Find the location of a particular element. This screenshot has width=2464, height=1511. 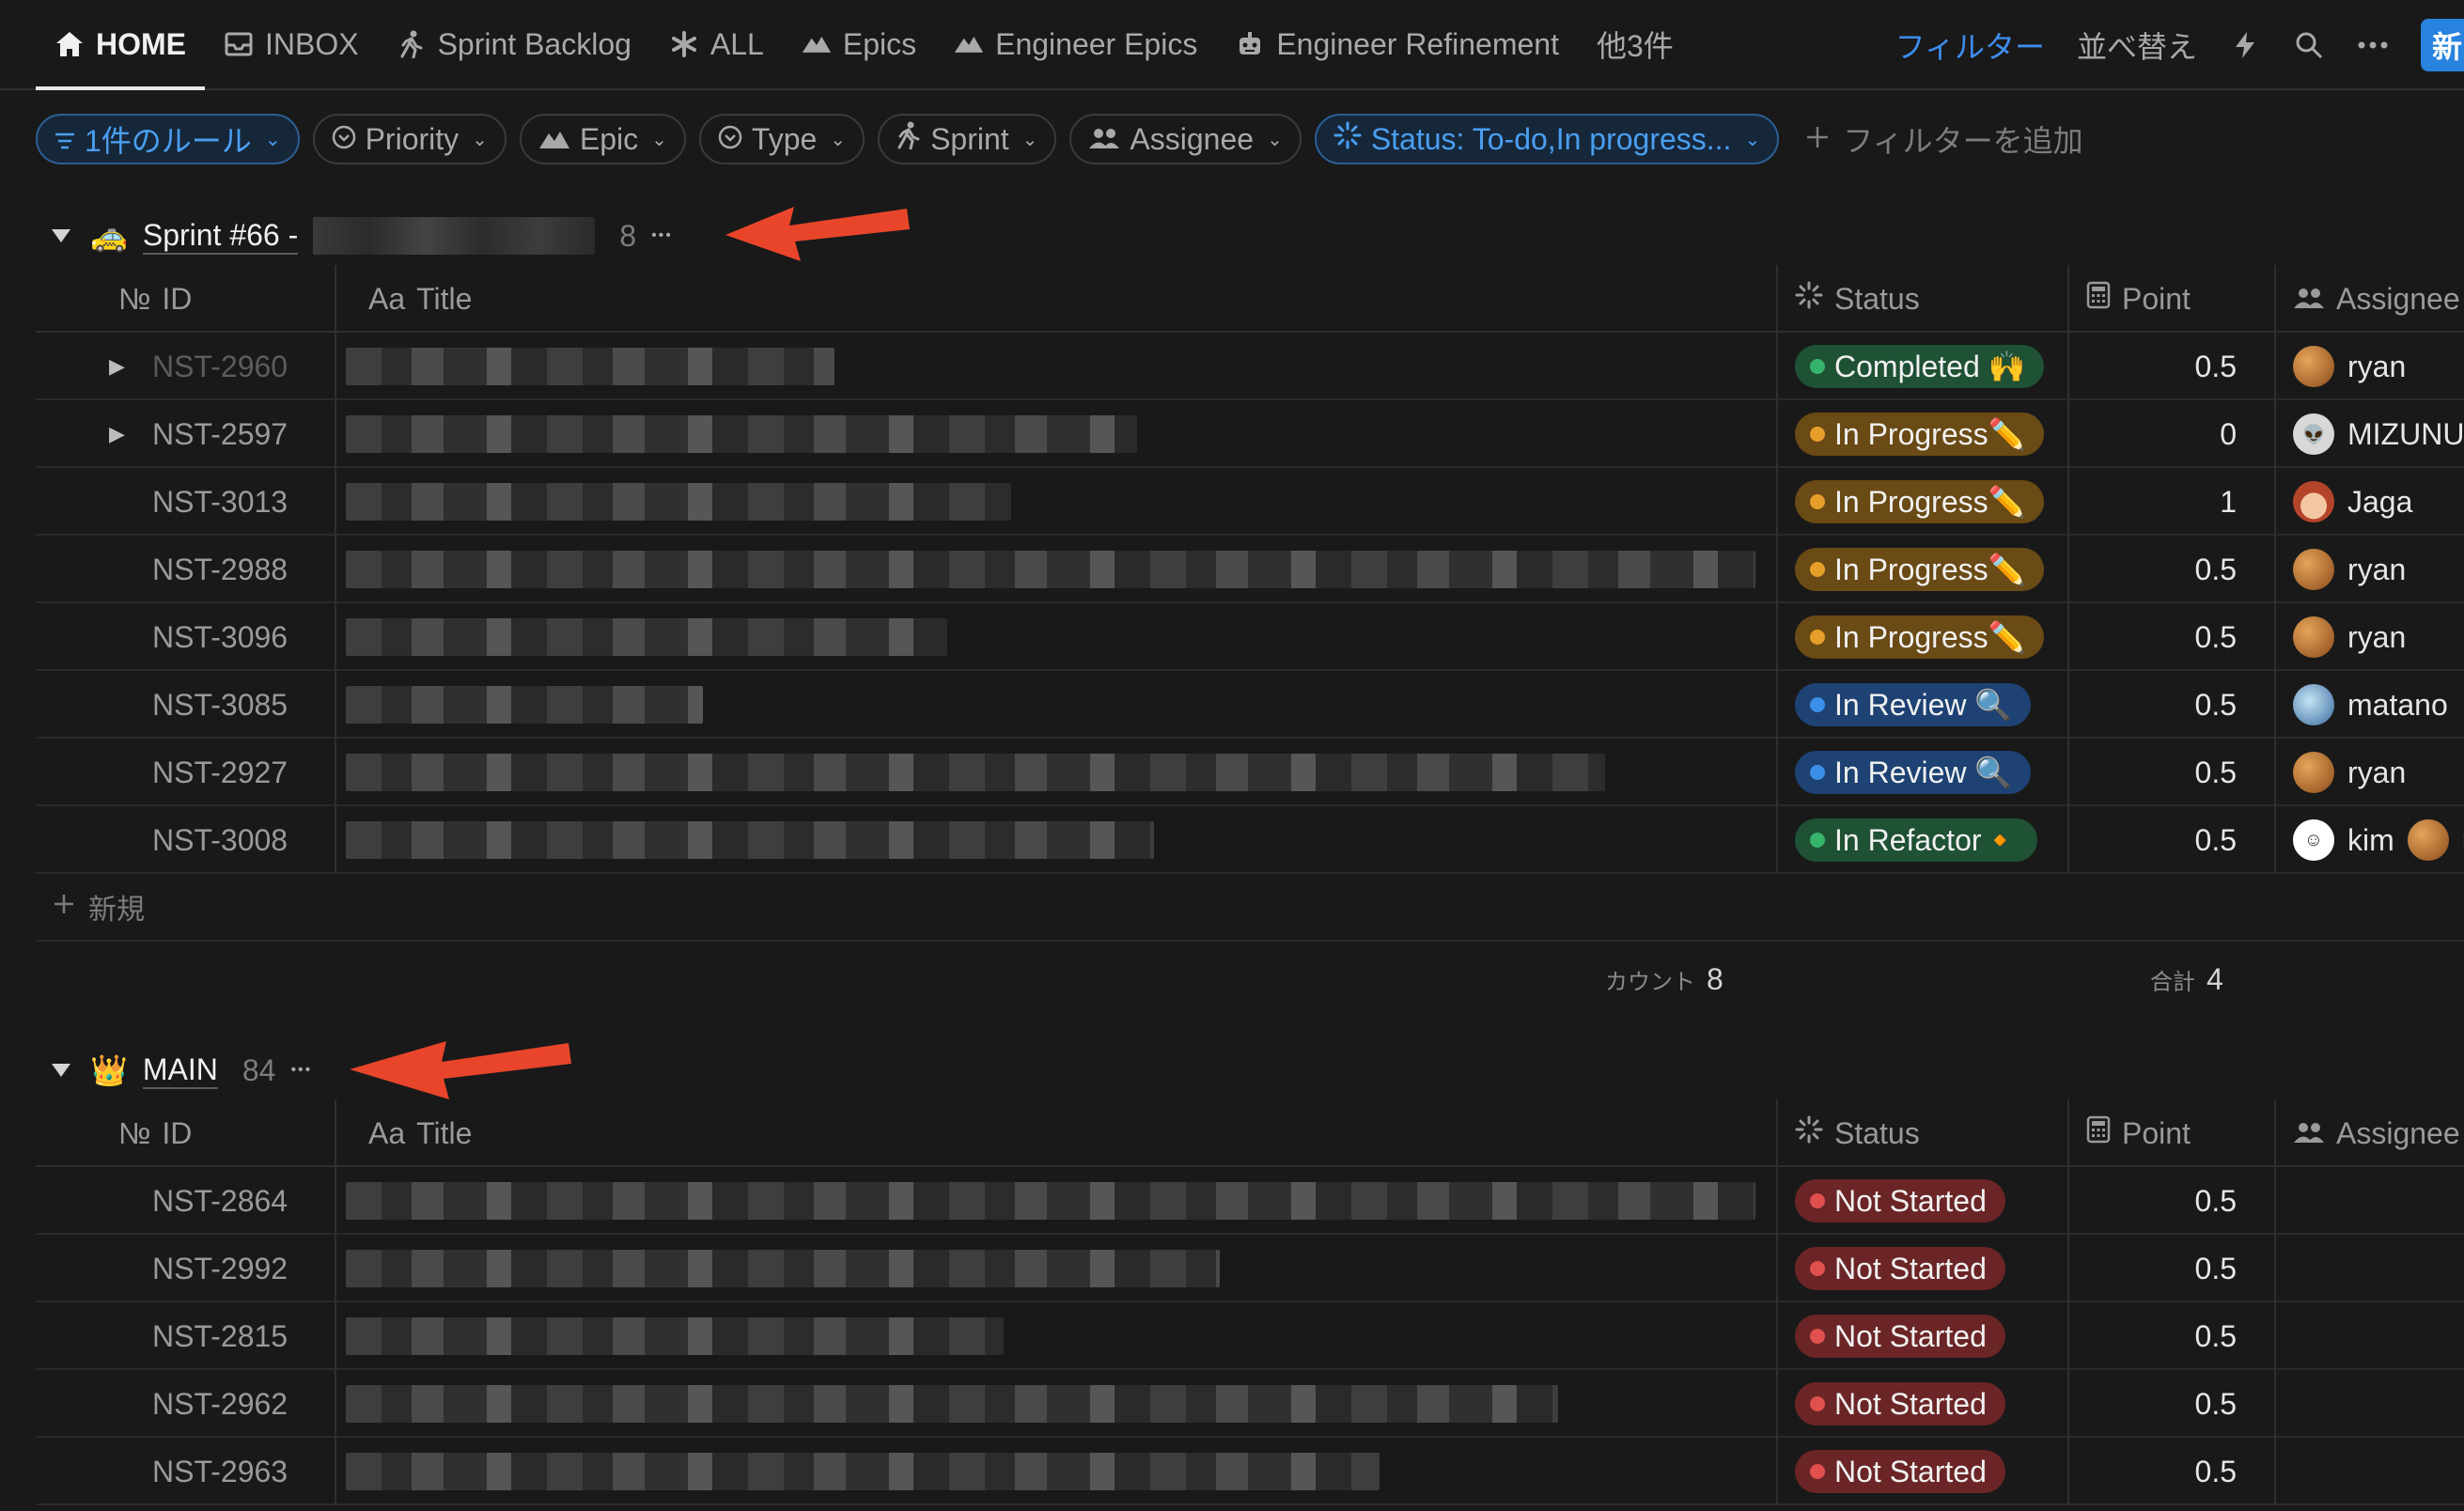

tab-home: HOME is located at coordinates (120, 45).